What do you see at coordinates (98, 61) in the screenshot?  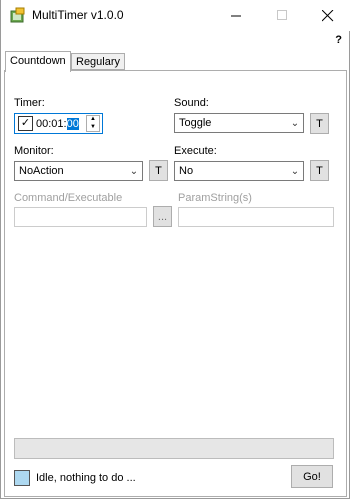 I see `tab-regulary: Regulary` at bounding box center [98, 61].